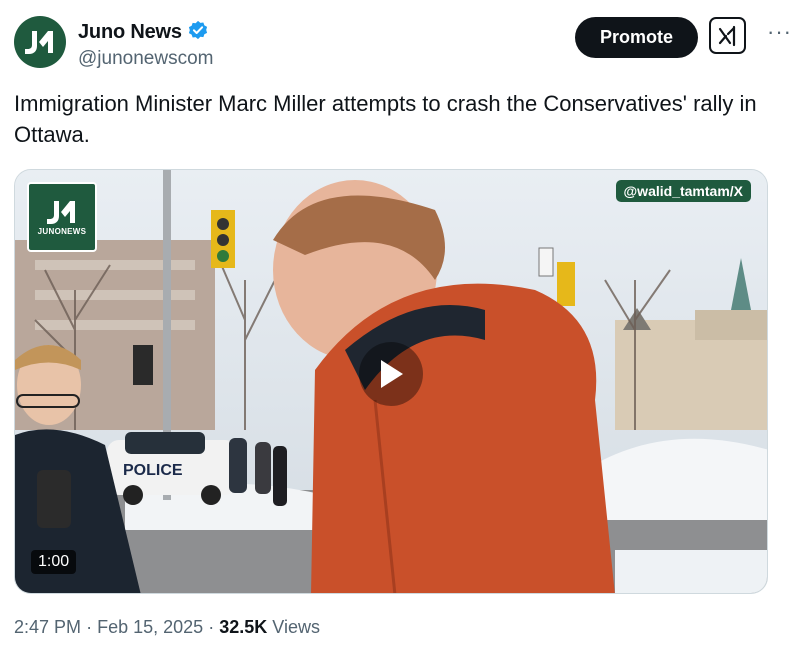 The image size is (806, 646). What do you see at coordinates (47, 627) in the screenshot?
I see `tweet-time: 2:47 PM` at bounding box center [47, 627].